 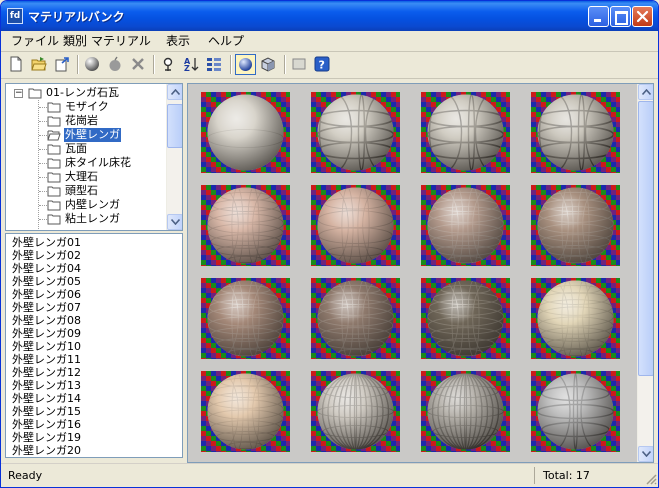 What do you see at coordinates (46, 372) in the screenshot?
I see `list-item: 外壁レンガ12` at bounding box center [46, 372].